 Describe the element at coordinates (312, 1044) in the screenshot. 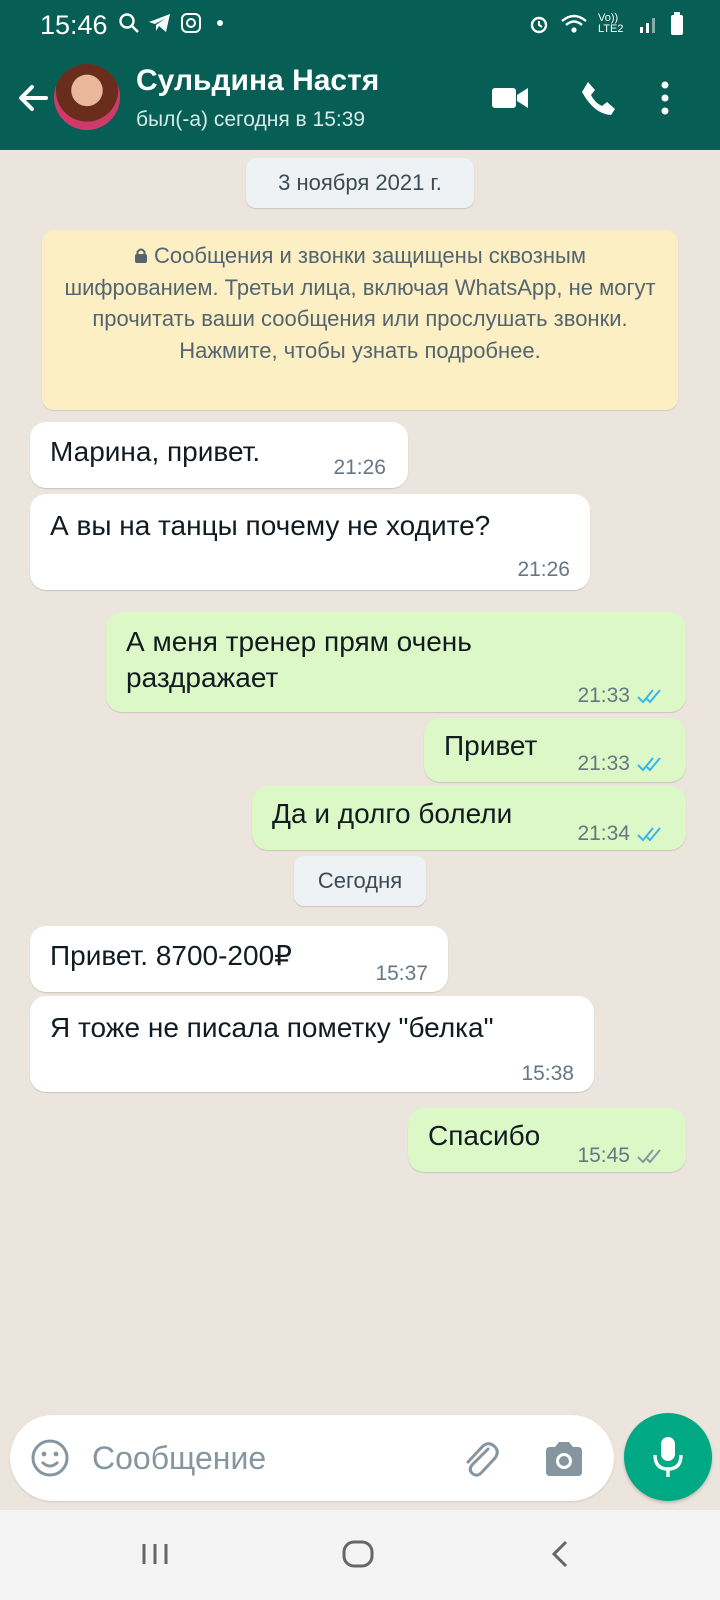

I see `message-incoming: Я тоже не писала пометку "белка" 15:38` at that location.